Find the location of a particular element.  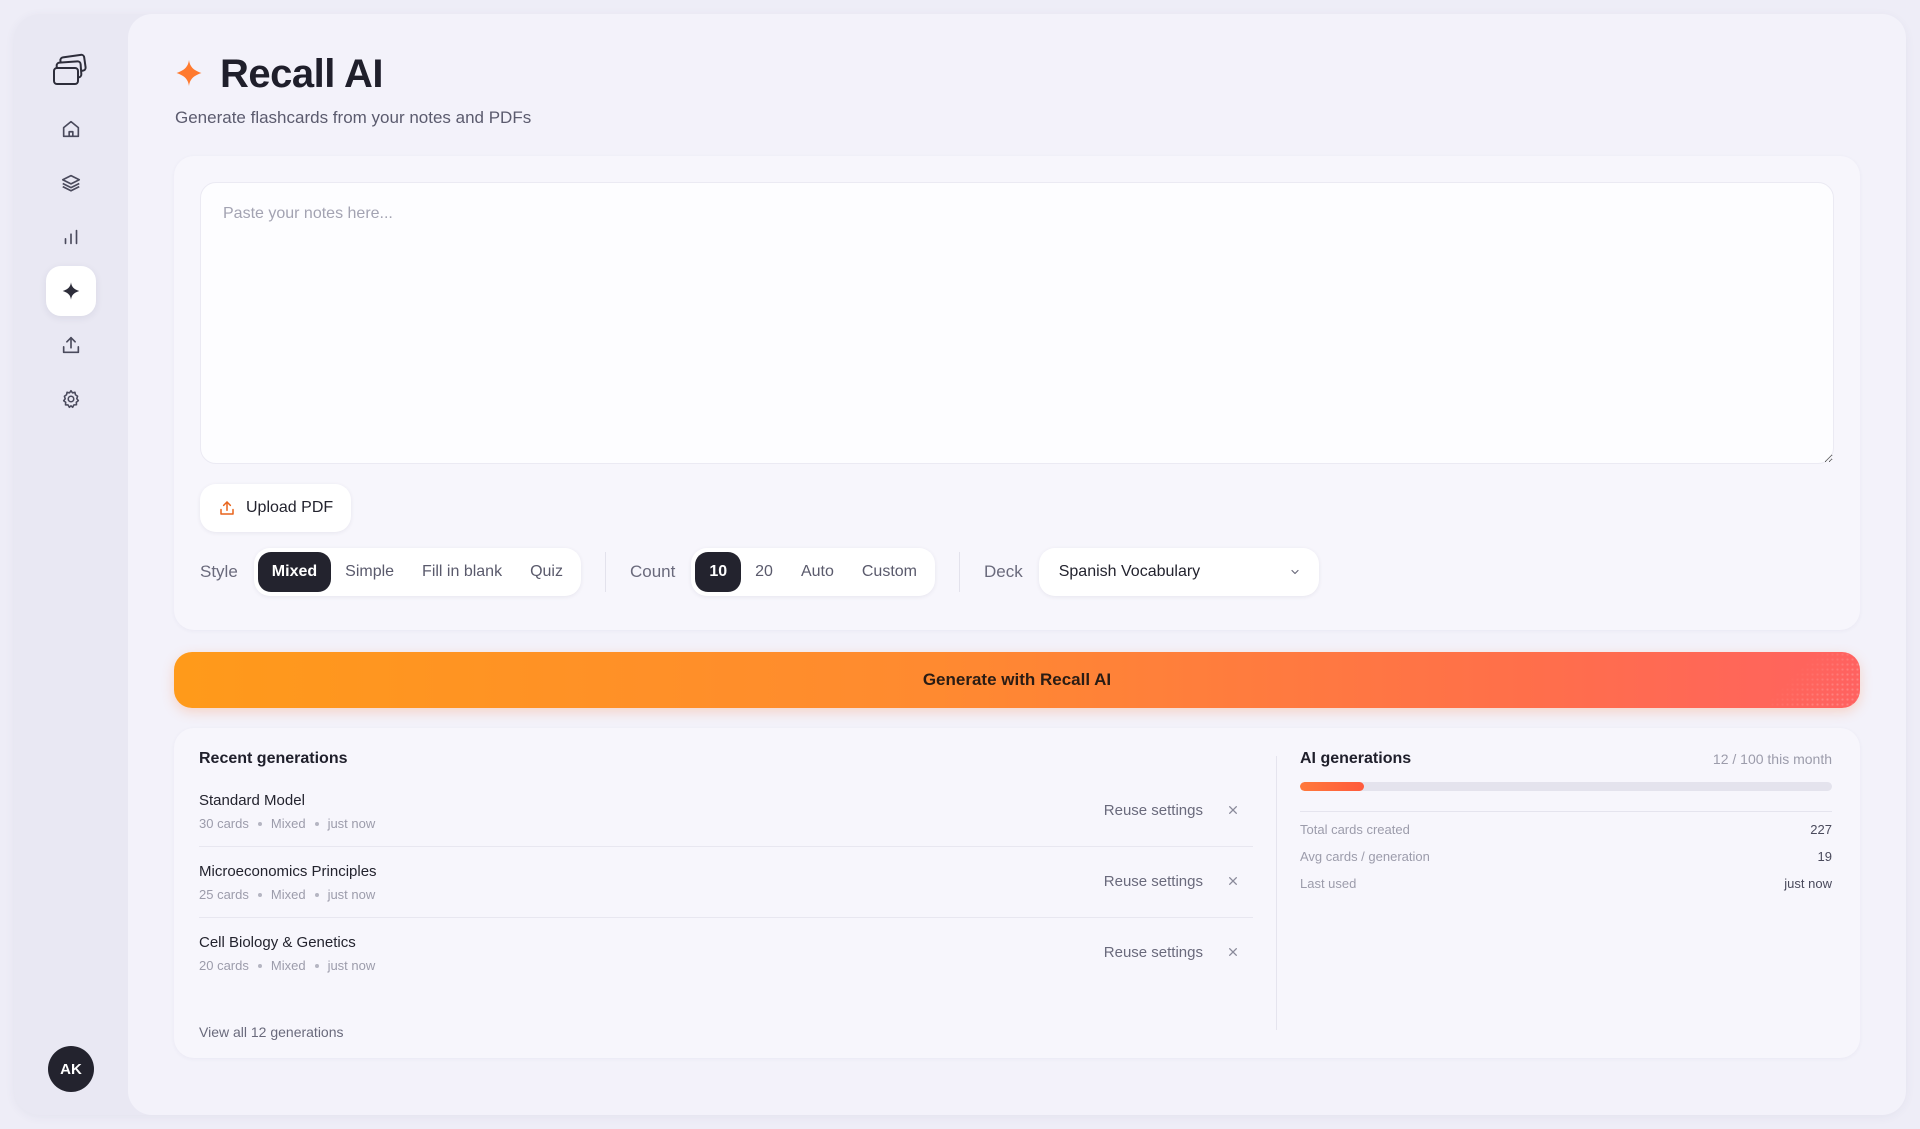

sidebar: AK is located at coordinates (71, 564).